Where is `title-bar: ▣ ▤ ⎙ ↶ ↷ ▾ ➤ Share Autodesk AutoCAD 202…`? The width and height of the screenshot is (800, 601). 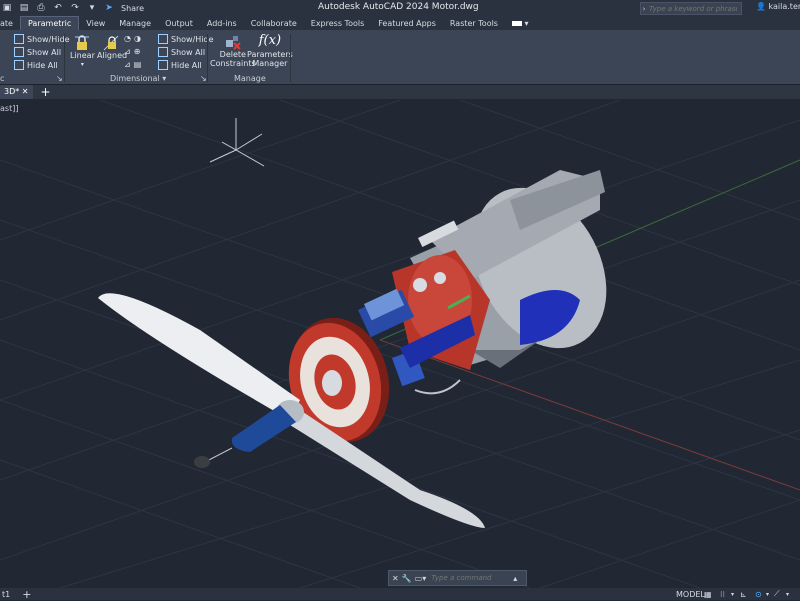 title-bar: ▣ ▤ ⎙ ↶ ↷ ▾ ➤ Share Autodesk AutoCAD 202… is located at coordinates (400, 8).